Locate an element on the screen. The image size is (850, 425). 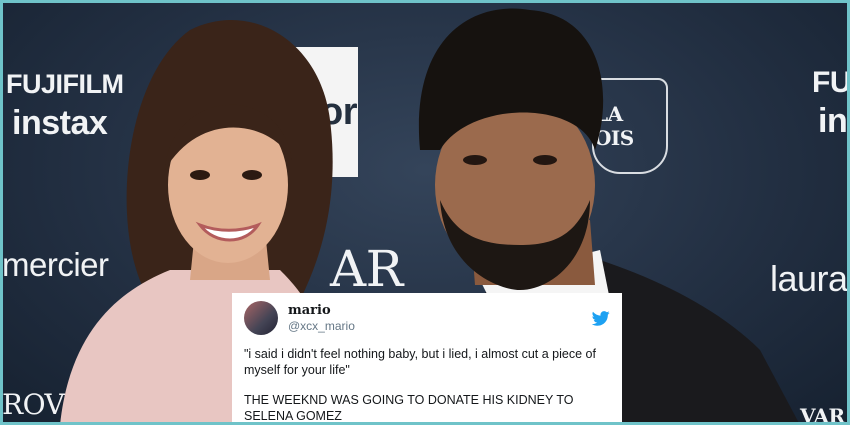
tweet-header: mario @xcx_mario is located at coordinates (427, 318).